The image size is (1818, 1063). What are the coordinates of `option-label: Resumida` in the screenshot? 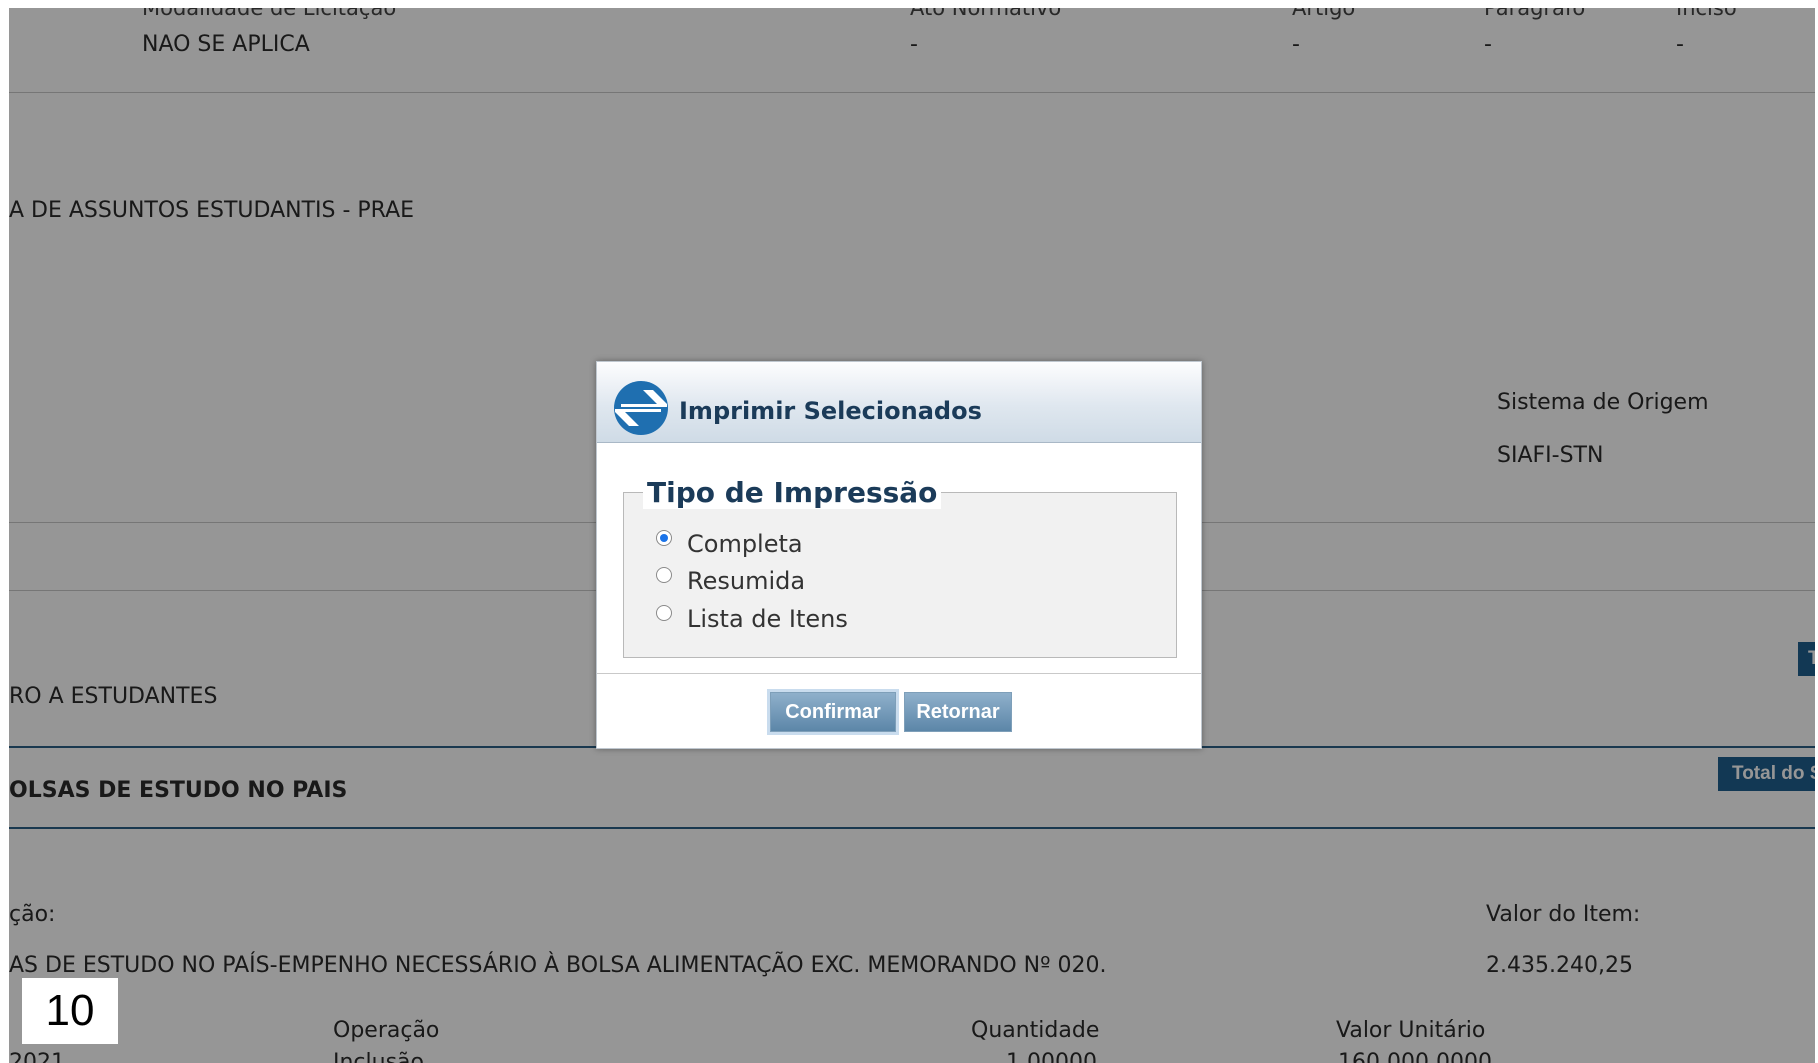 It's located at (746, 581).